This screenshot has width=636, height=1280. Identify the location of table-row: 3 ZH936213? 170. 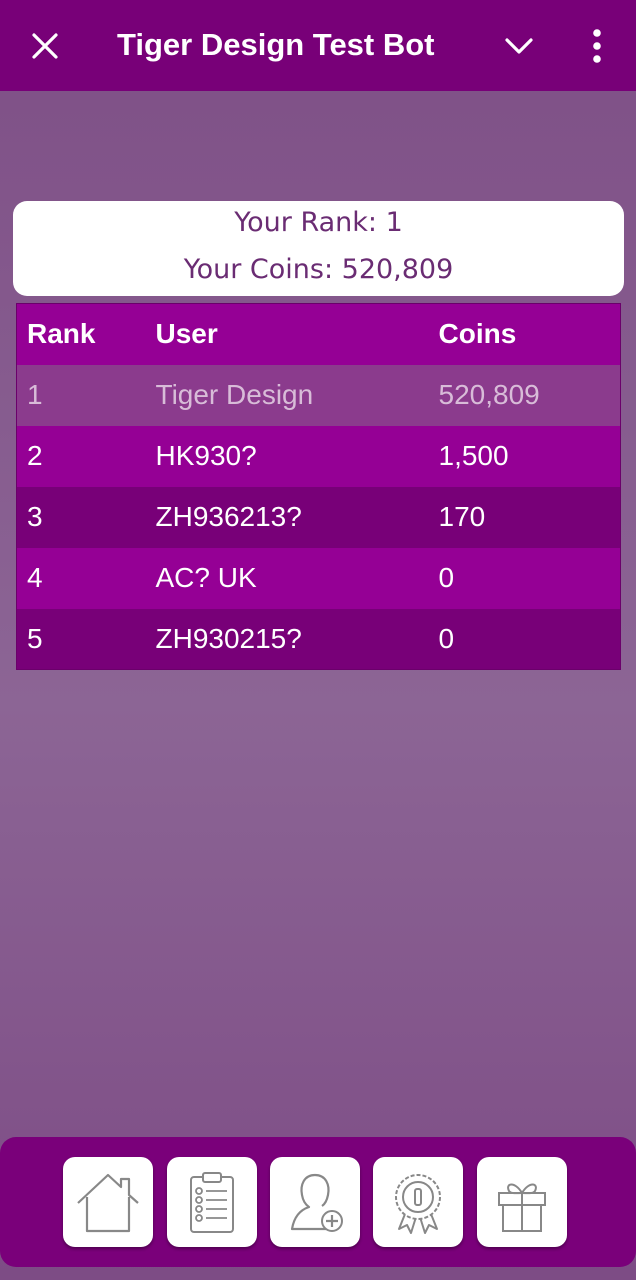
(318, 517).